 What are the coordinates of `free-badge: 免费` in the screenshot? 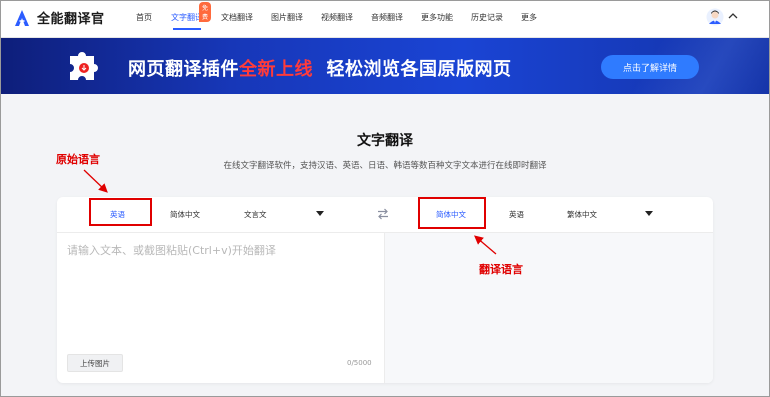 It's located at (205, 12).